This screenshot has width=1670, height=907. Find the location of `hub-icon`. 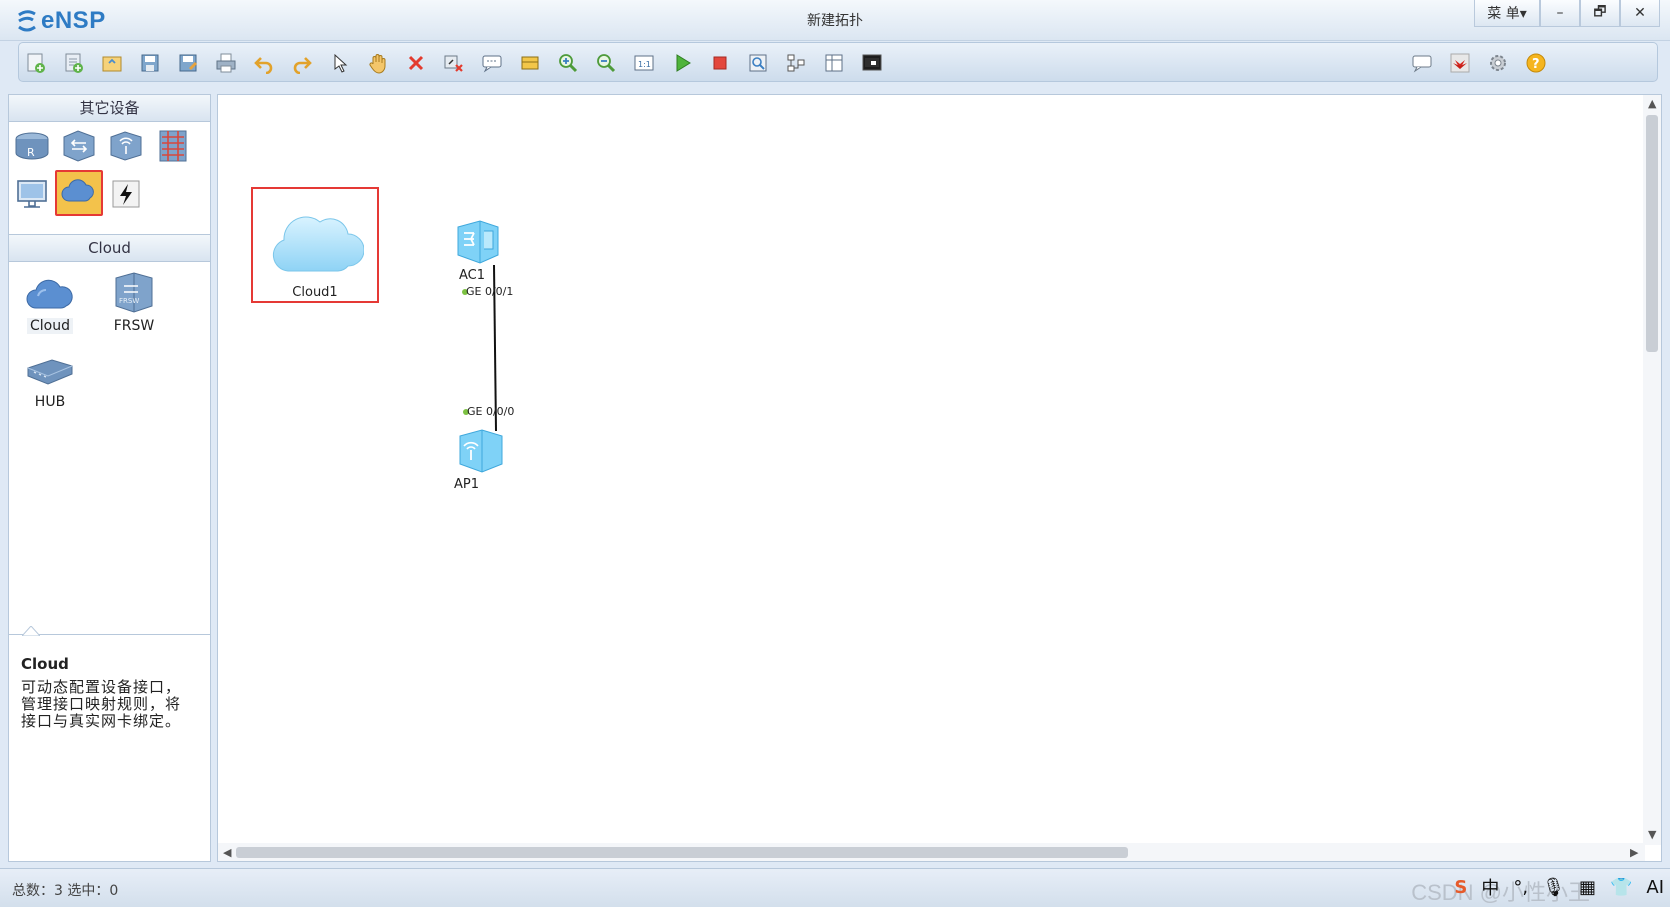

hub-icon is located at coordinates (50, 372).